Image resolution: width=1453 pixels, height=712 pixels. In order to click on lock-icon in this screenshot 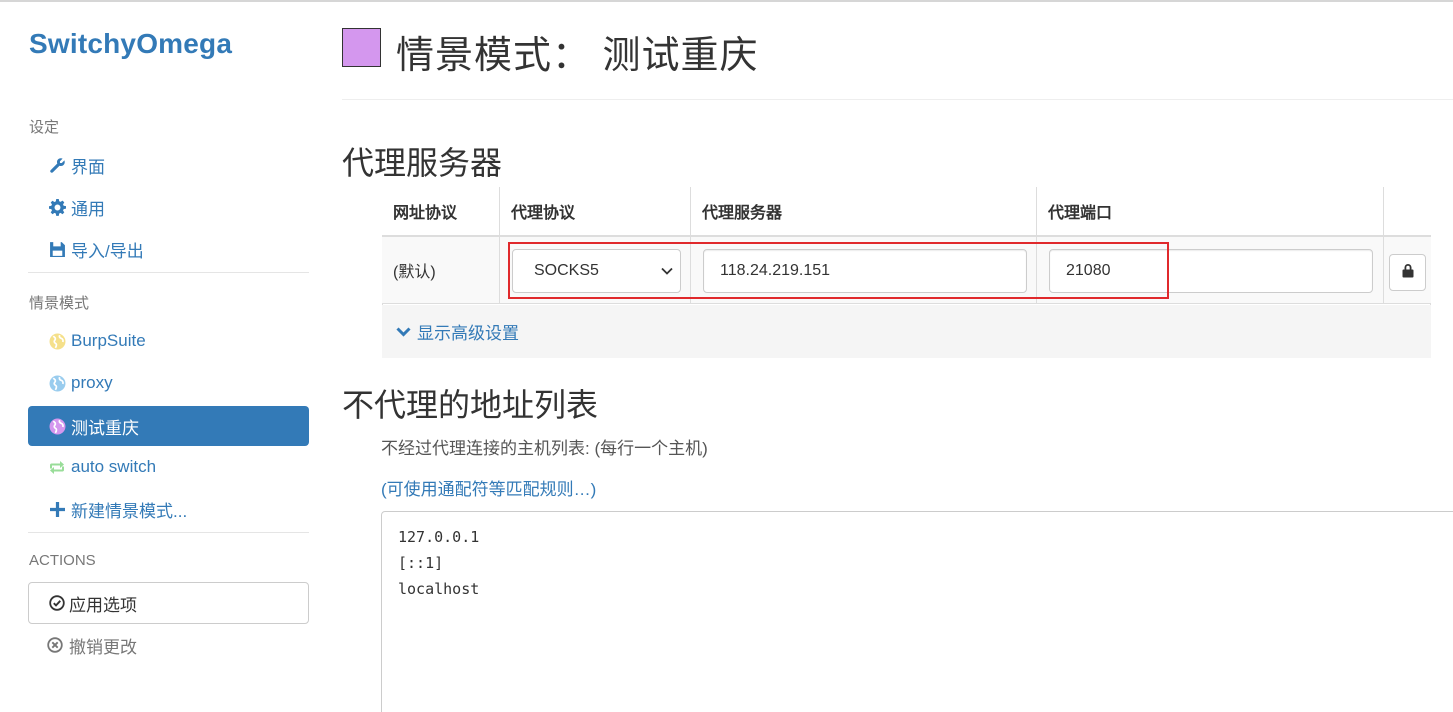, I will do `click(1408, 273)`.